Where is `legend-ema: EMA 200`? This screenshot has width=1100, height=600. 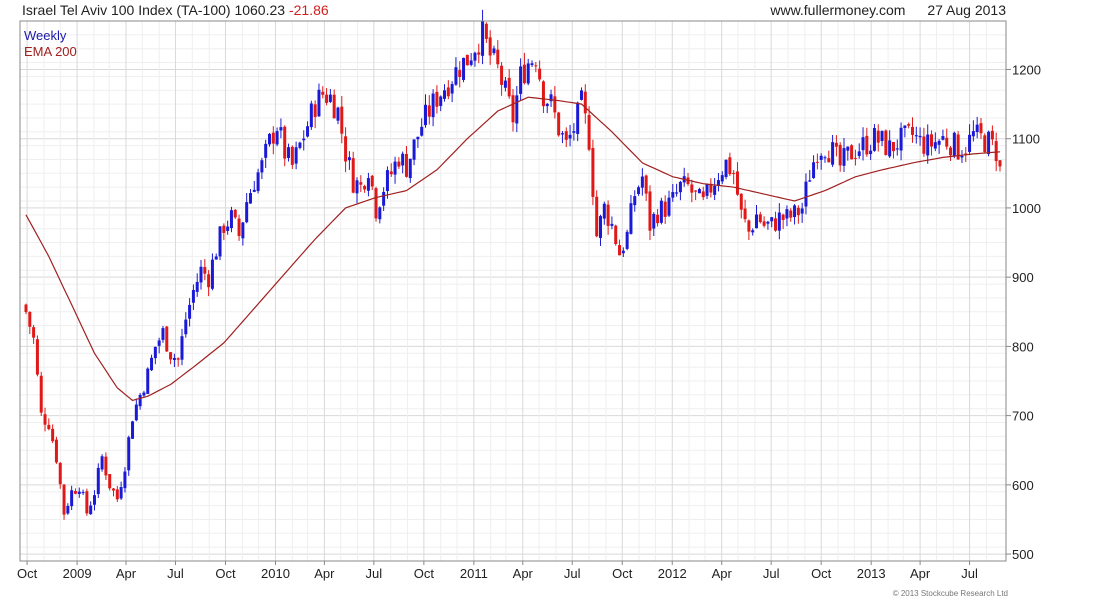 legend-ema: EMA 200 is located at coordinates (50, 51).